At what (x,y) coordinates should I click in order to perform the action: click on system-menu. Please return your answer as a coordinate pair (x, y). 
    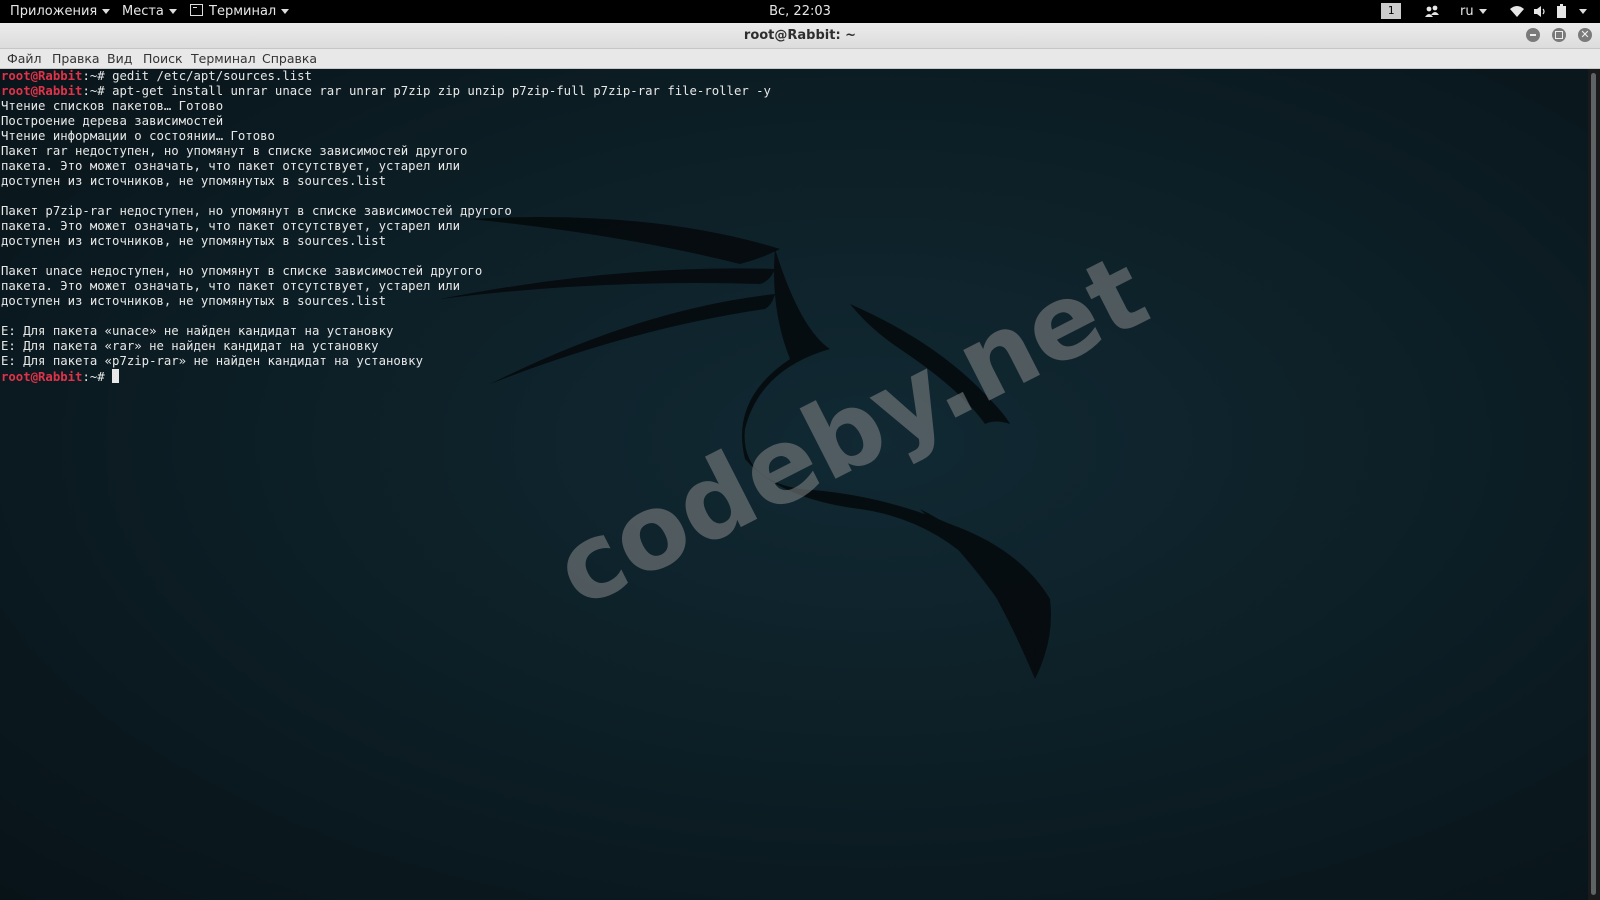
    Looking at the image, I should click on (1580, 11).